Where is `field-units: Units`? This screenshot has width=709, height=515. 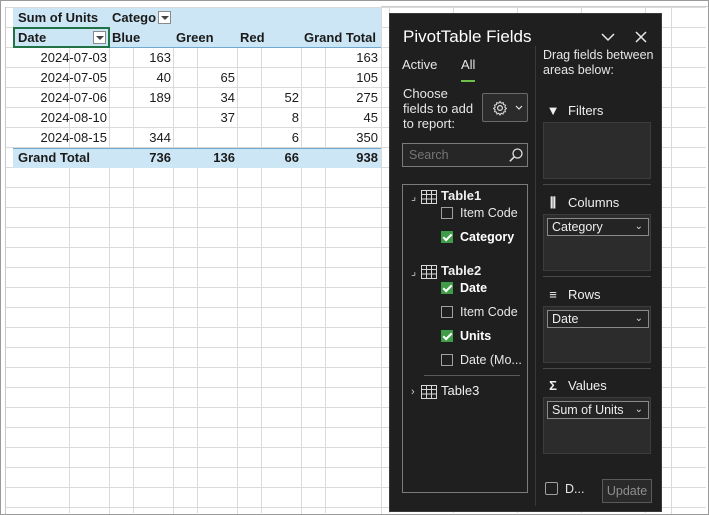 field-units: Units is located at coordinates (466, 336).